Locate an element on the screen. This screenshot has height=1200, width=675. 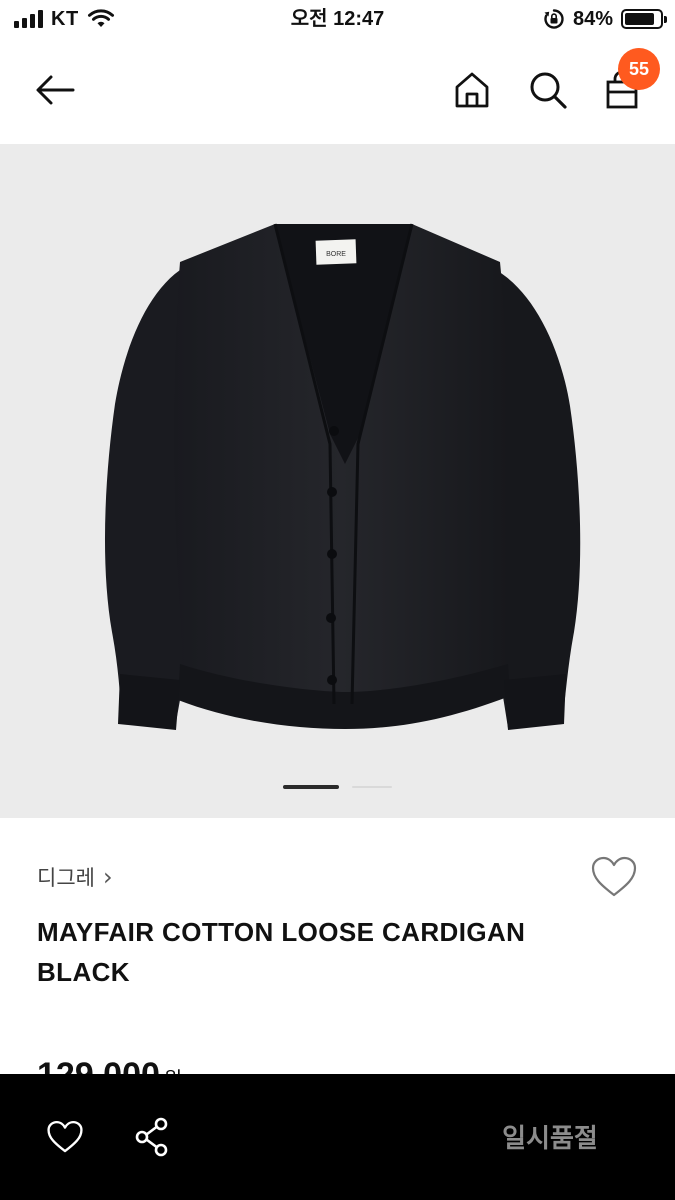
bottom-action-bar: 일시품절 is located at coordinates (337, 1137).